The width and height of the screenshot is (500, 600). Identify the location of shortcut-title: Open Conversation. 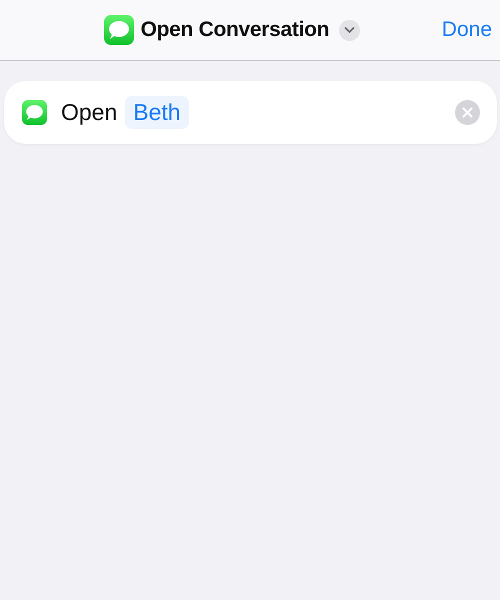
(235, 30).